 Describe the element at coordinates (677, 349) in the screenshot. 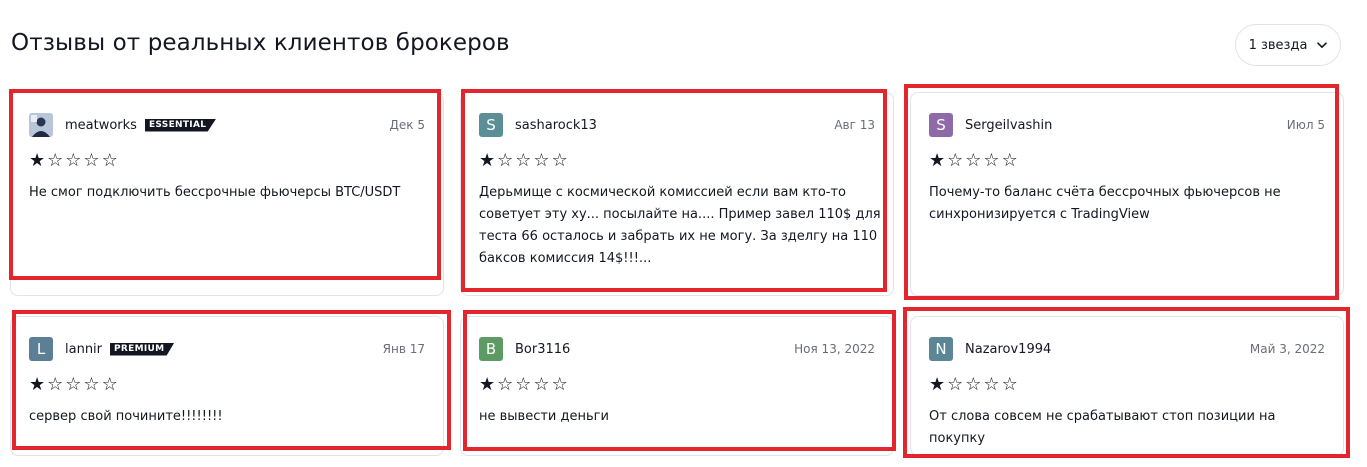

I see `review-header: B Bor3116 Ноя 13, 2022` at that location.